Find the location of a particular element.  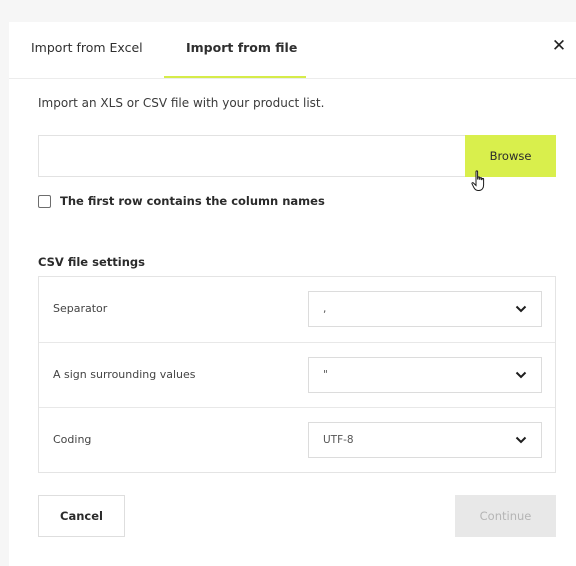

active-tab-indicator is located at coordinates (235, 77).